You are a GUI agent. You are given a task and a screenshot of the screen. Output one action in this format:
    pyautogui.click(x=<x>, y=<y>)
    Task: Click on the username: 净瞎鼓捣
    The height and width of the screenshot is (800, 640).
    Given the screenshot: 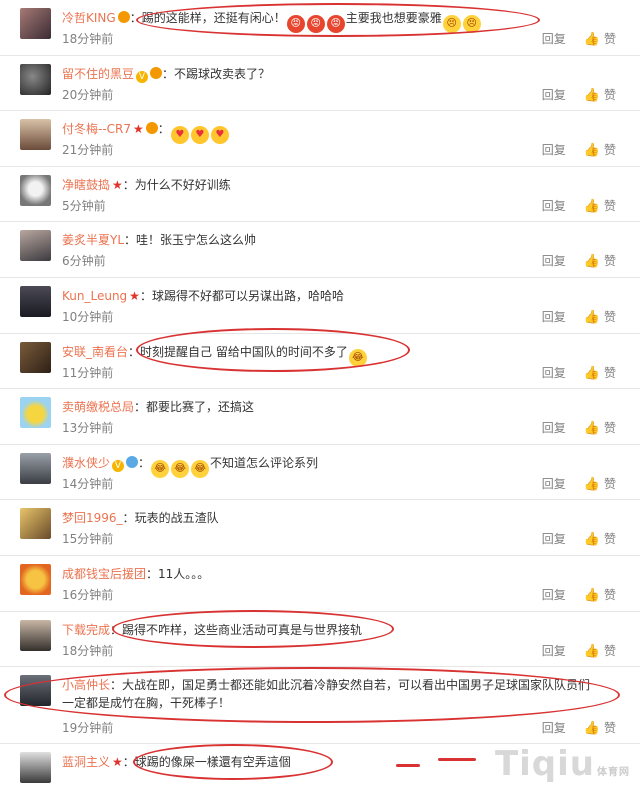 What is the action you would take?
    pyautogui.click(x=86, y=185)
    